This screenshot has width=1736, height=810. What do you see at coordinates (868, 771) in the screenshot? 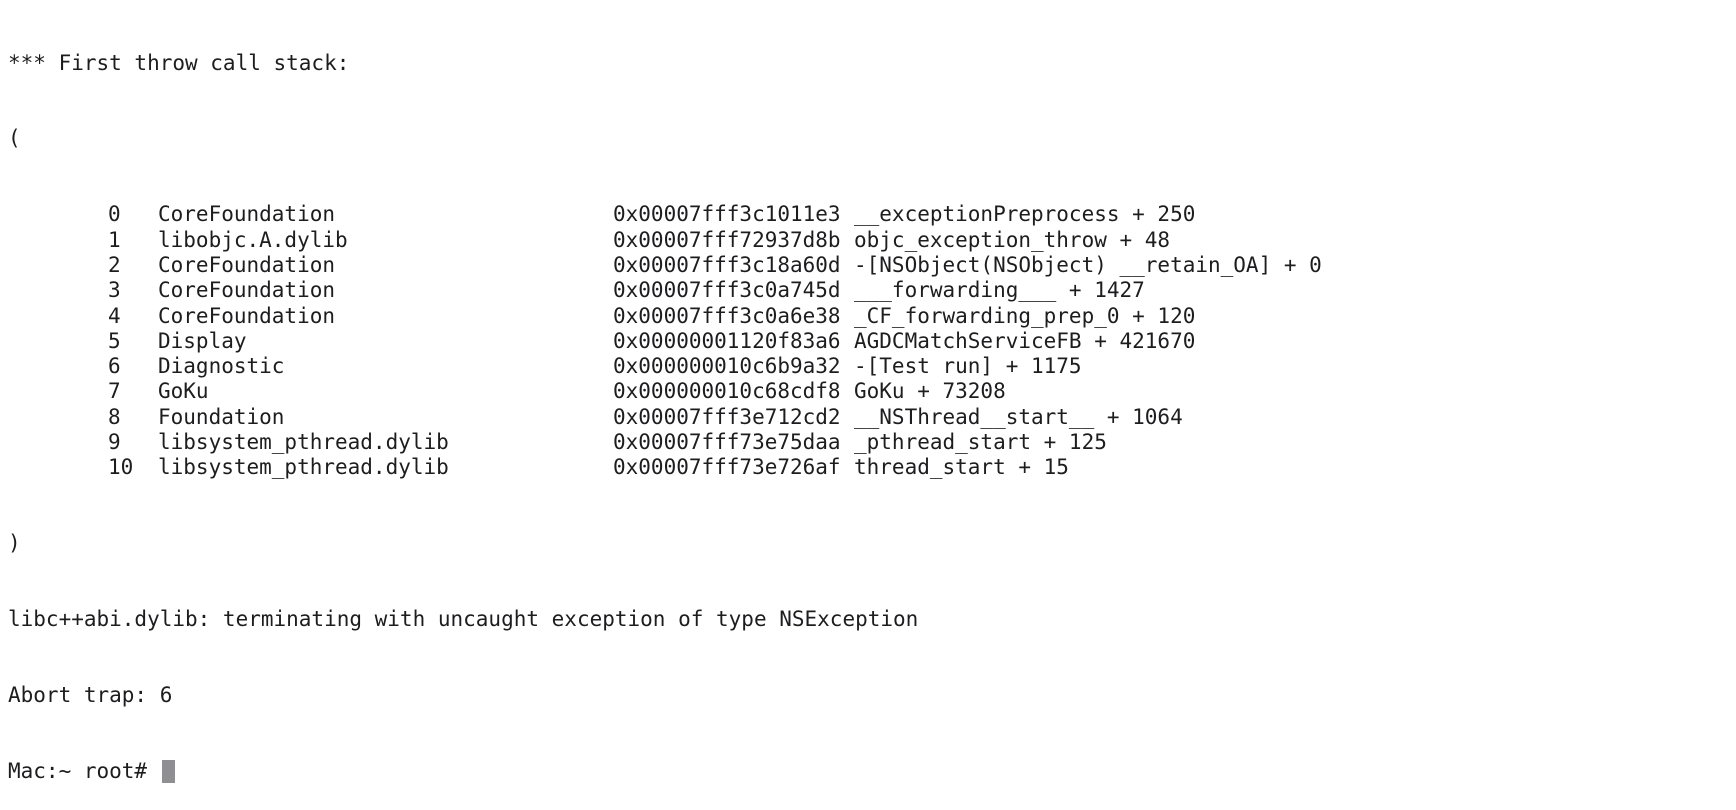
I see `prompt-line: Mac:~ root#` at bounding box center [868, 771].